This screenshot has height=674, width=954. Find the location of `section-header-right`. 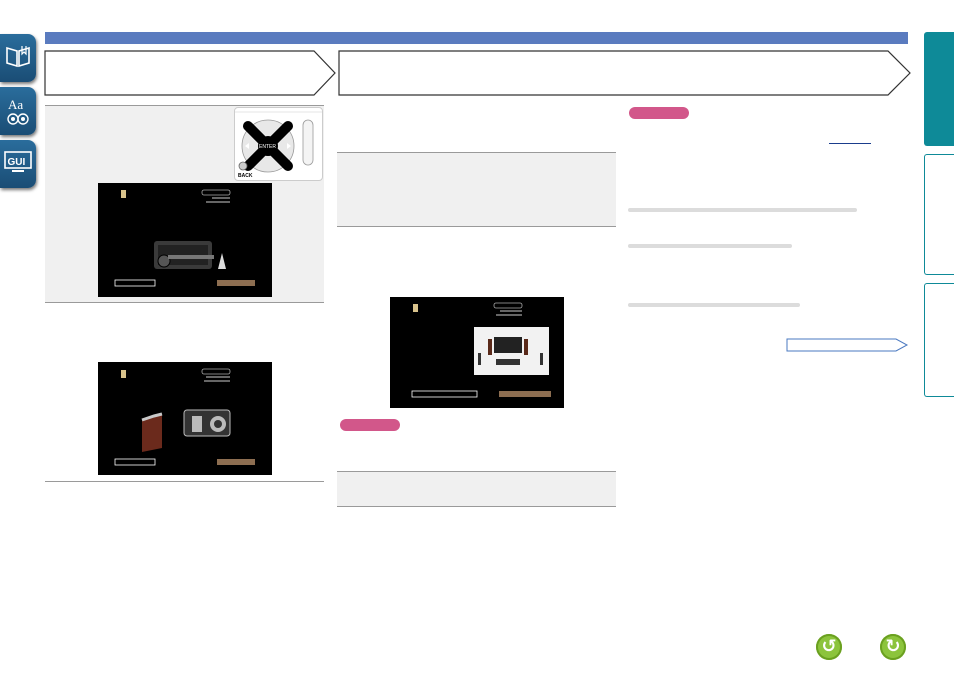

section-header-right is located at coordinates (624, 73).